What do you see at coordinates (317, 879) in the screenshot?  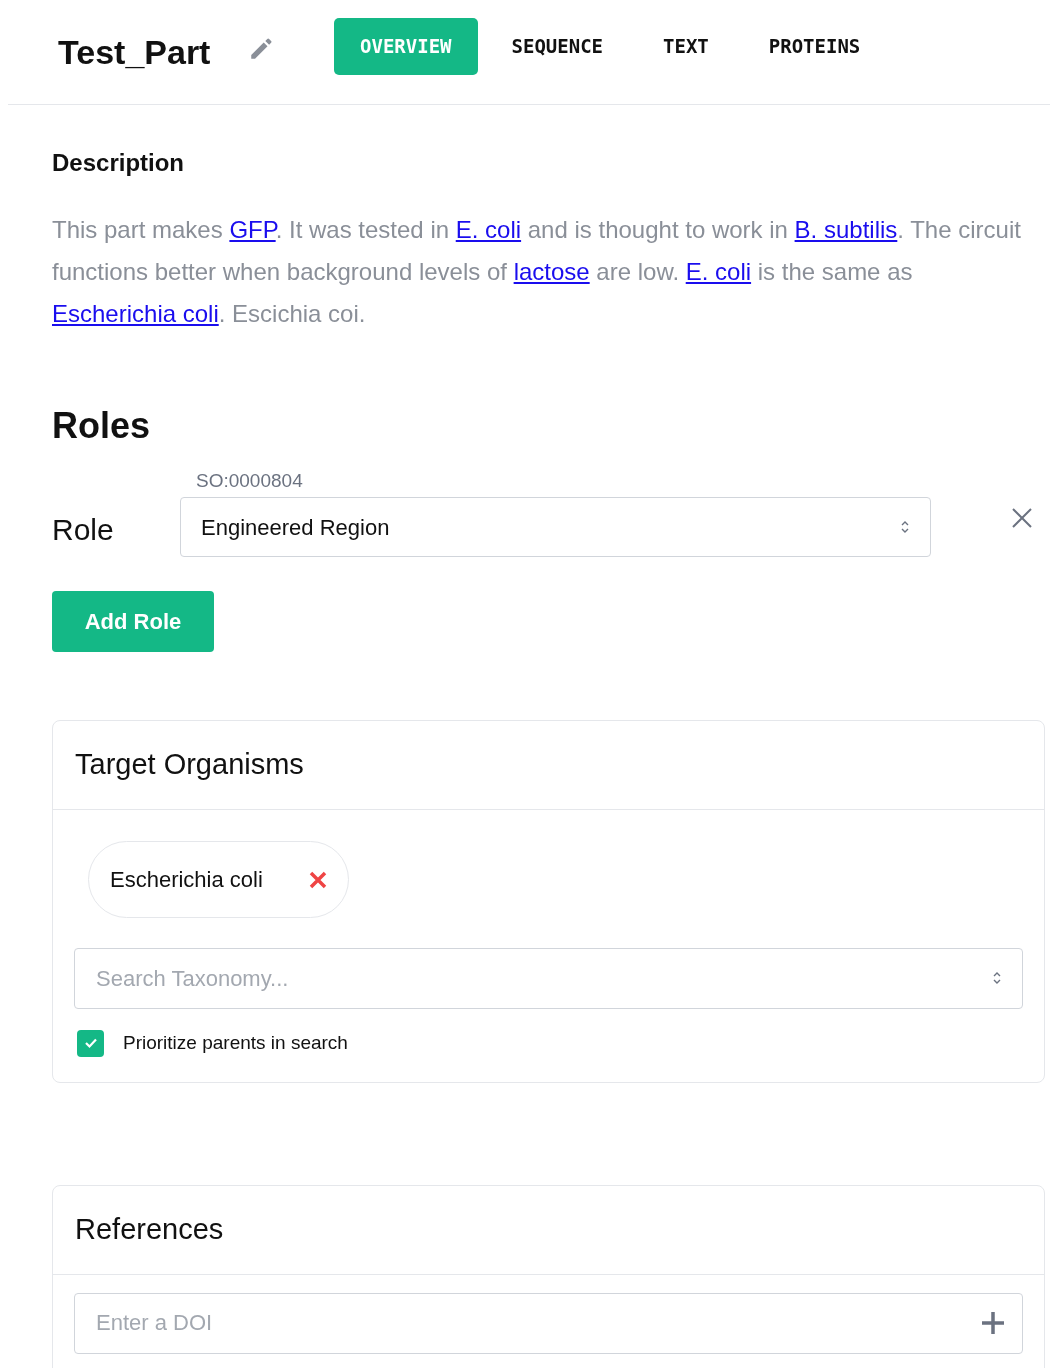 I see `remove-icon` at bounding box center [317, 879].